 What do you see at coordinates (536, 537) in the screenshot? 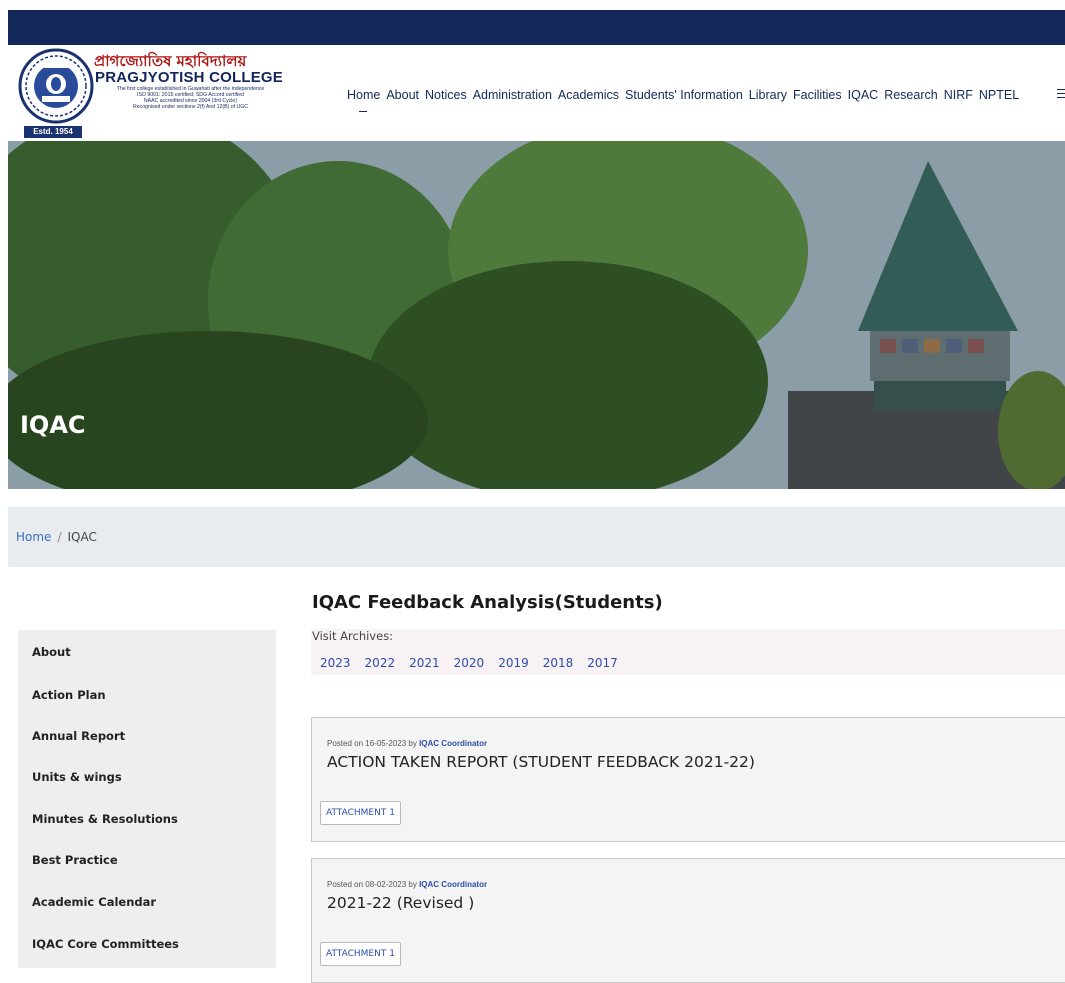
I see `breadcrumb-bar: Home / IQAC` at bounding box center [536, 537].